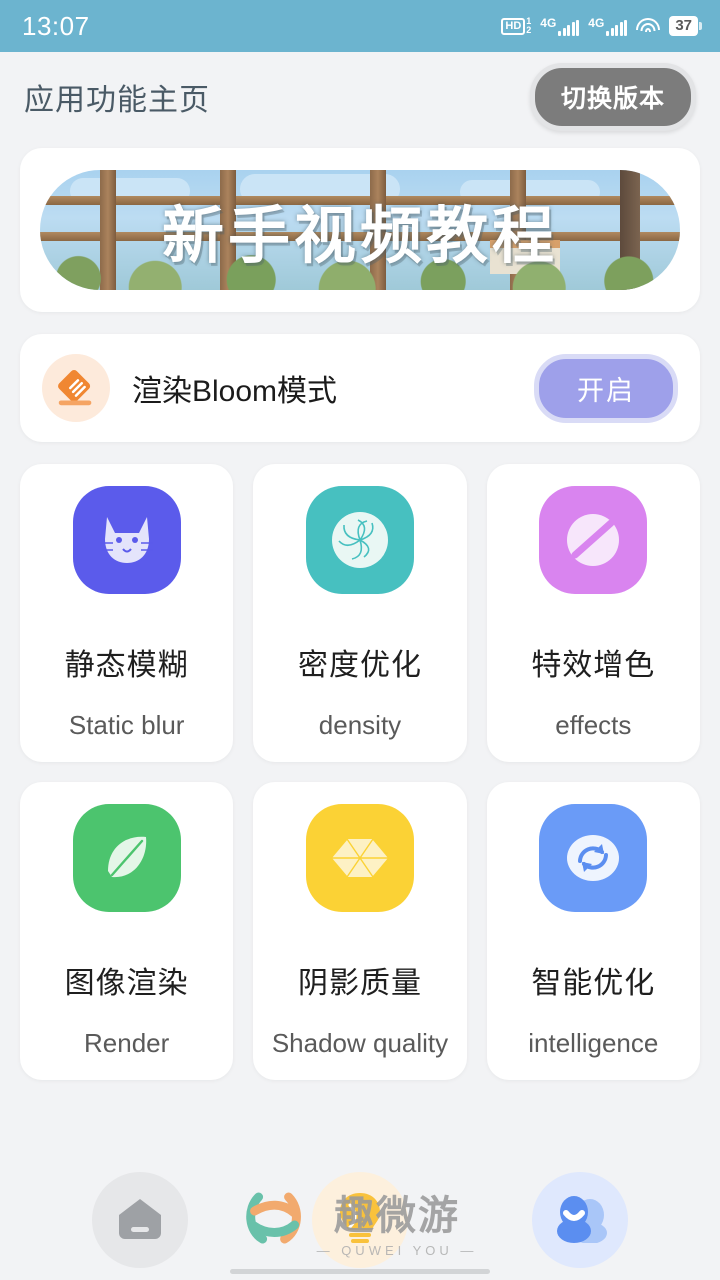  What do you see at coordinates (593, 983) in the screenshot?
I see `feature-title: 智能优化` at bounding box center [593, 983].